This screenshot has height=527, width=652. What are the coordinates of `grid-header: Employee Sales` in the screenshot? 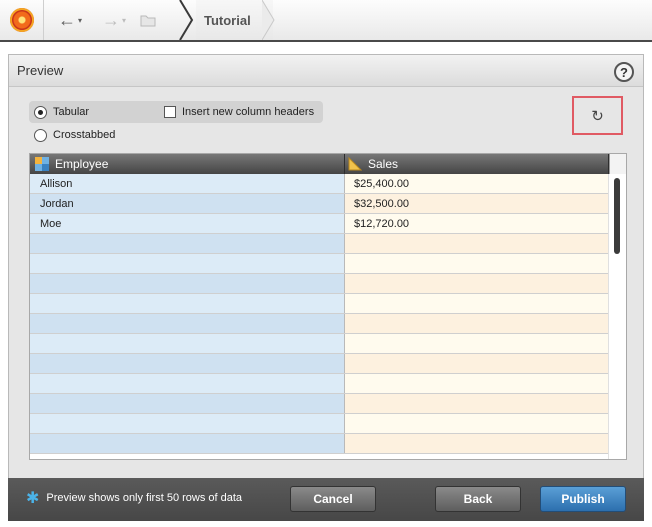 It's located at (328, 164).